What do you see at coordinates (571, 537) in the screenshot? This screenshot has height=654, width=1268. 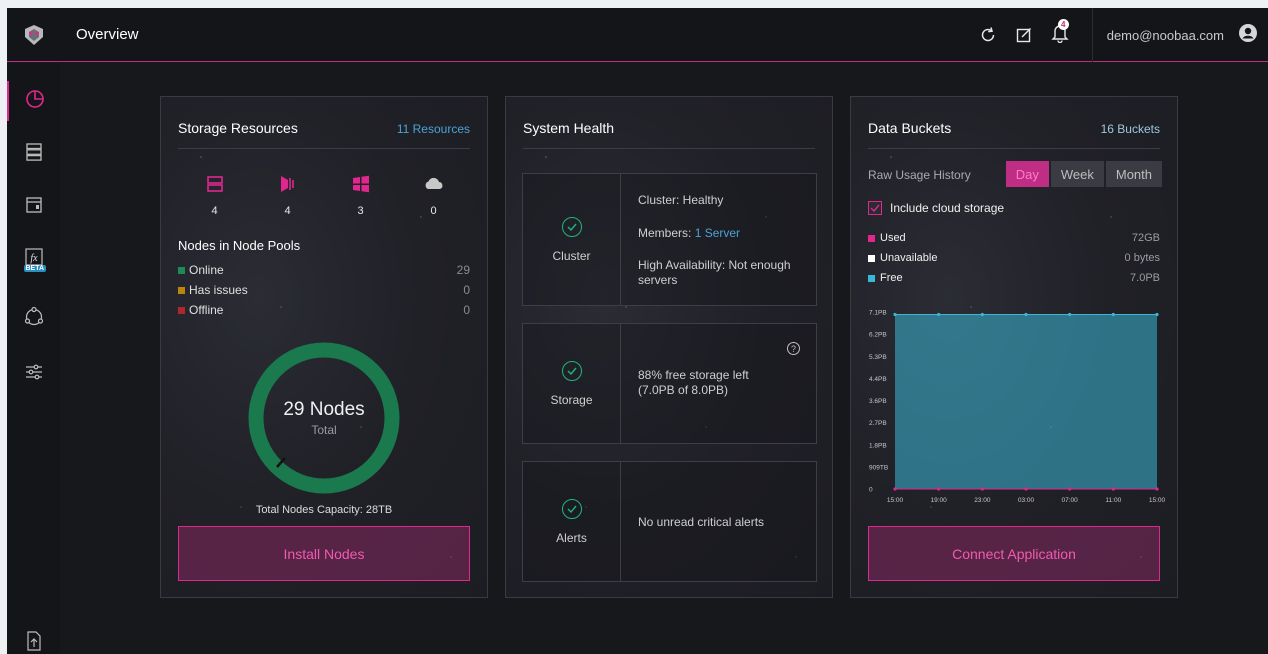 I see `alerts-label: Alerts` at bounding box center [571, 537].